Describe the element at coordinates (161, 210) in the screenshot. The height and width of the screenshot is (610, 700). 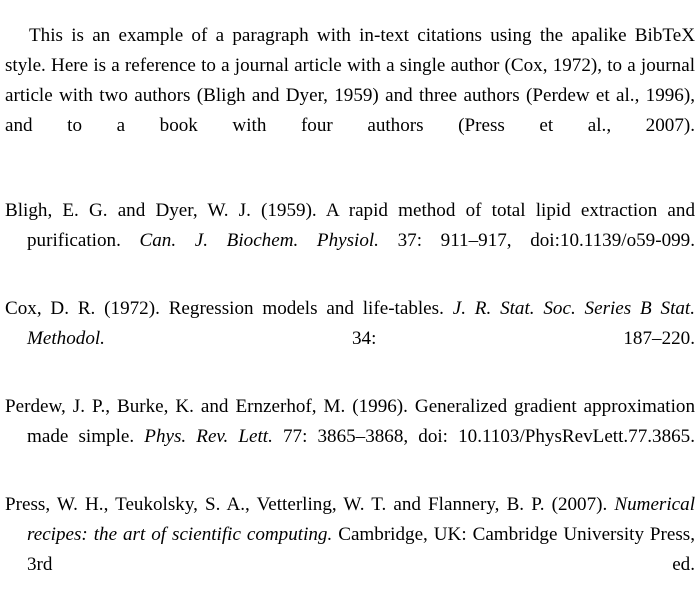
I see `entry-authors-year: Bligh, E. G. and Dyer, W. J. (1959).` at that location.